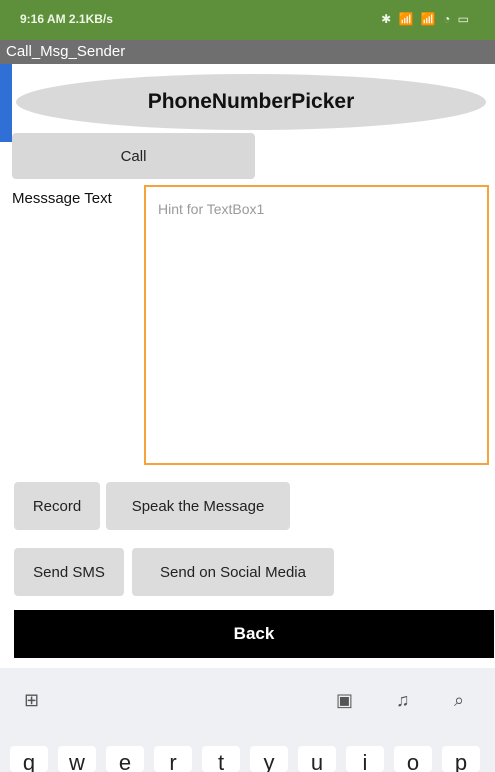 The height and width of the screenshot is (772, 495). What do you see at coordinates (317, 759) in the screenshot?
I see `key-u: u` at bounding box center [317, 759].